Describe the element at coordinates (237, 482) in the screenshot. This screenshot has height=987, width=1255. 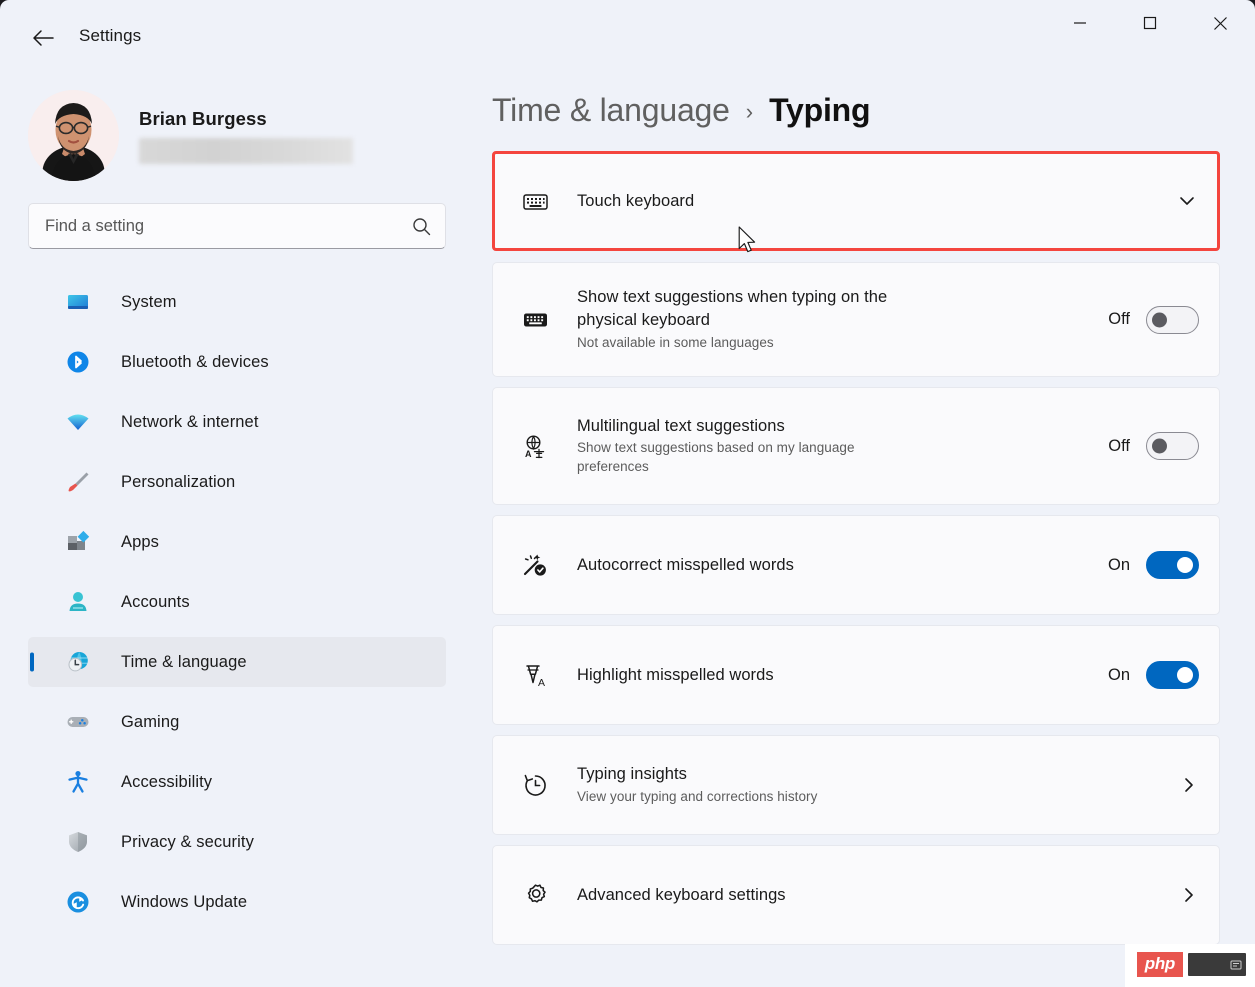
I see `sidebar-item-personalization: Personalization` at that location.